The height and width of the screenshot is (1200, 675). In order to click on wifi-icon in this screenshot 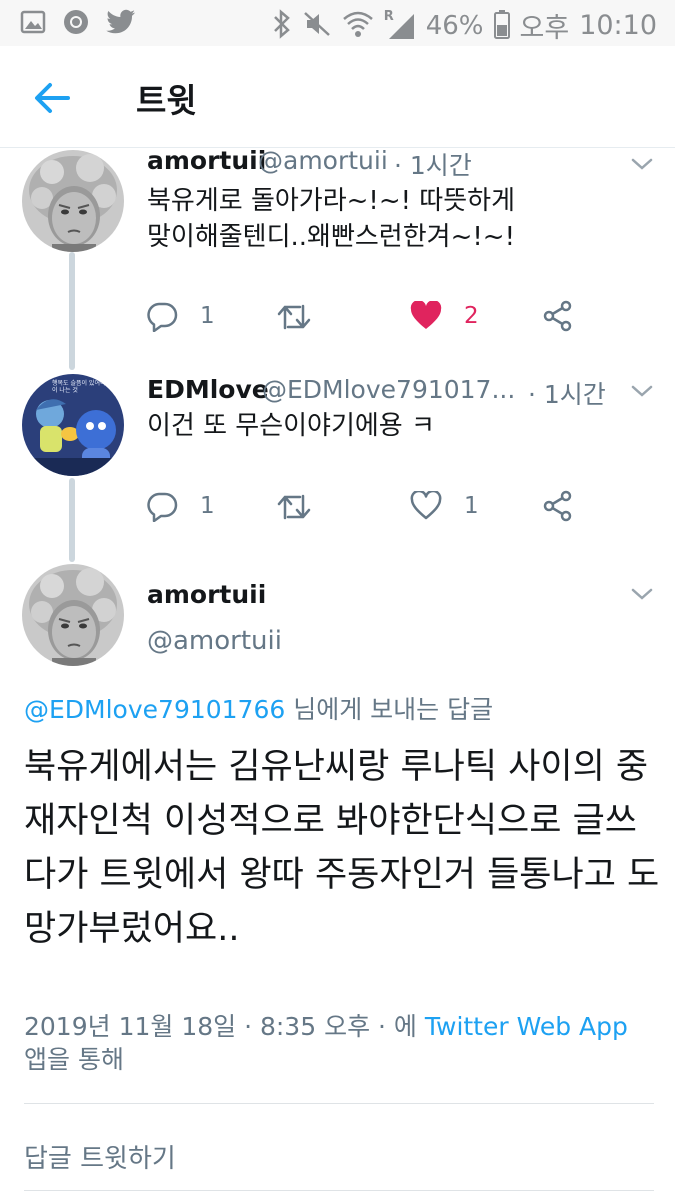, I will do `click(358, 26)`.